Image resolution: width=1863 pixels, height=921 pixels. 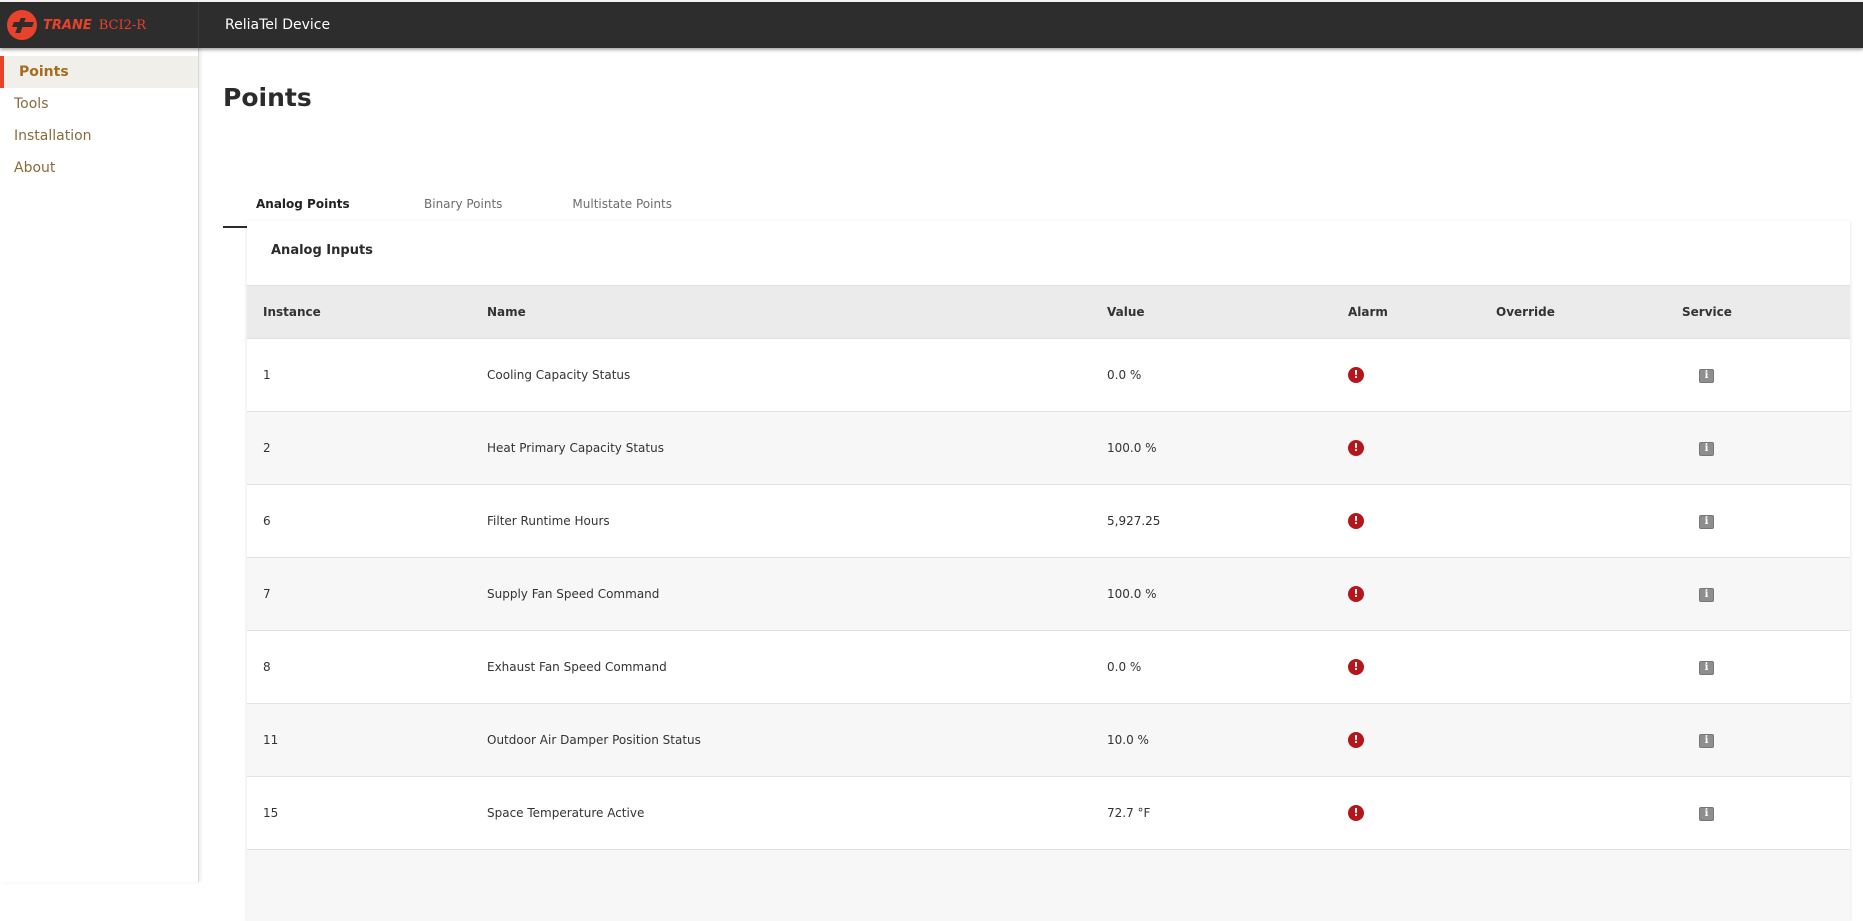 I want to click on cell-name: Filter Runtime Hours, so click(x=796, y=521).